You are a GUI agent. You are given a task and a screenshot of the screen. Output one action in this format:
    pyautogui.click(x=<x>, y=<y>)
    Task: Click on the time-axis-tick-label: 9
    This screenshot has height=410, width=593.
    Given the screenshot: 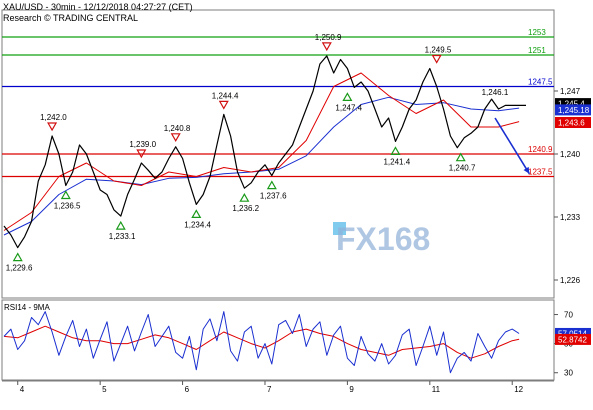 What is the action you would take?
    pyautogui.click(x=351, y=389)
    